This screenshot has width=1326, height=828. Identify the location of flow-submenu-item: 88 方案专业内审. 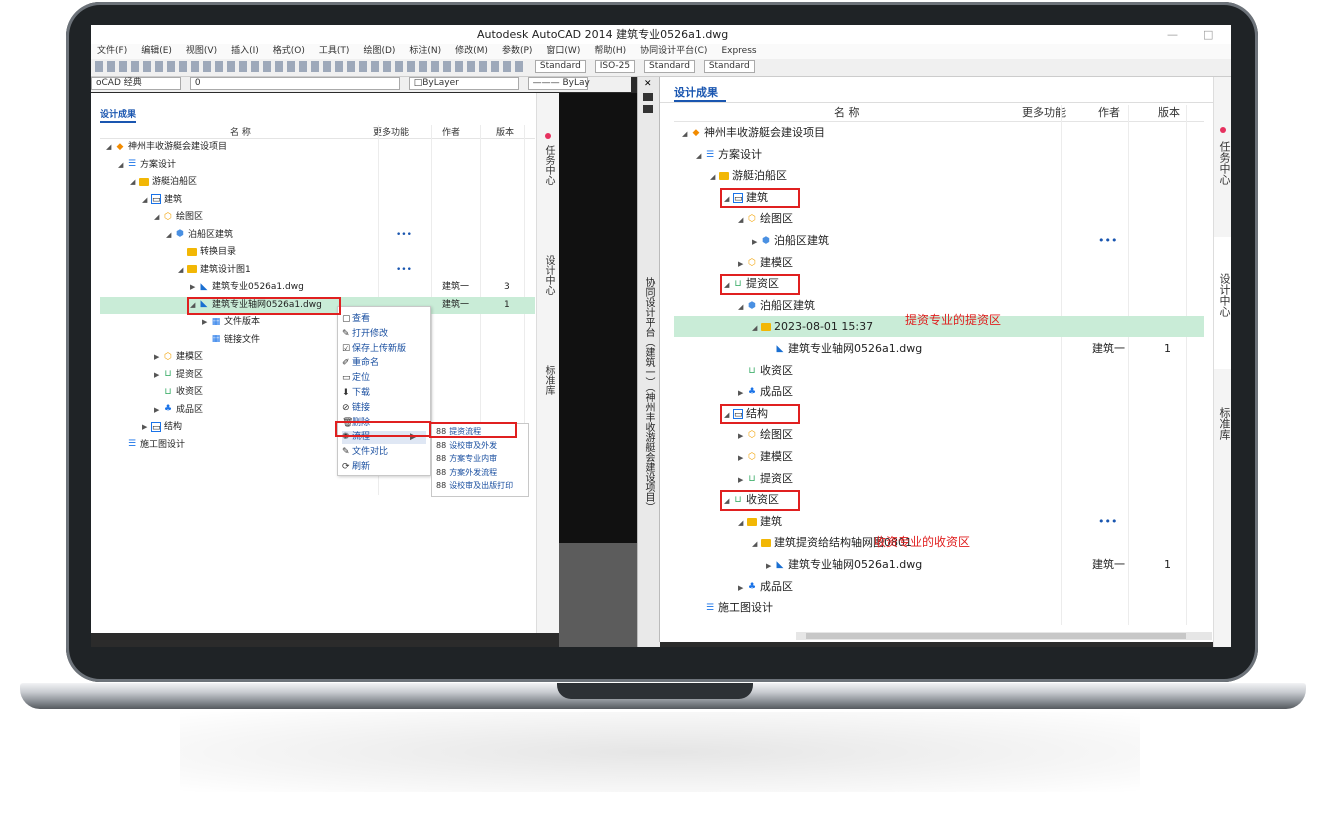
(466, 459).